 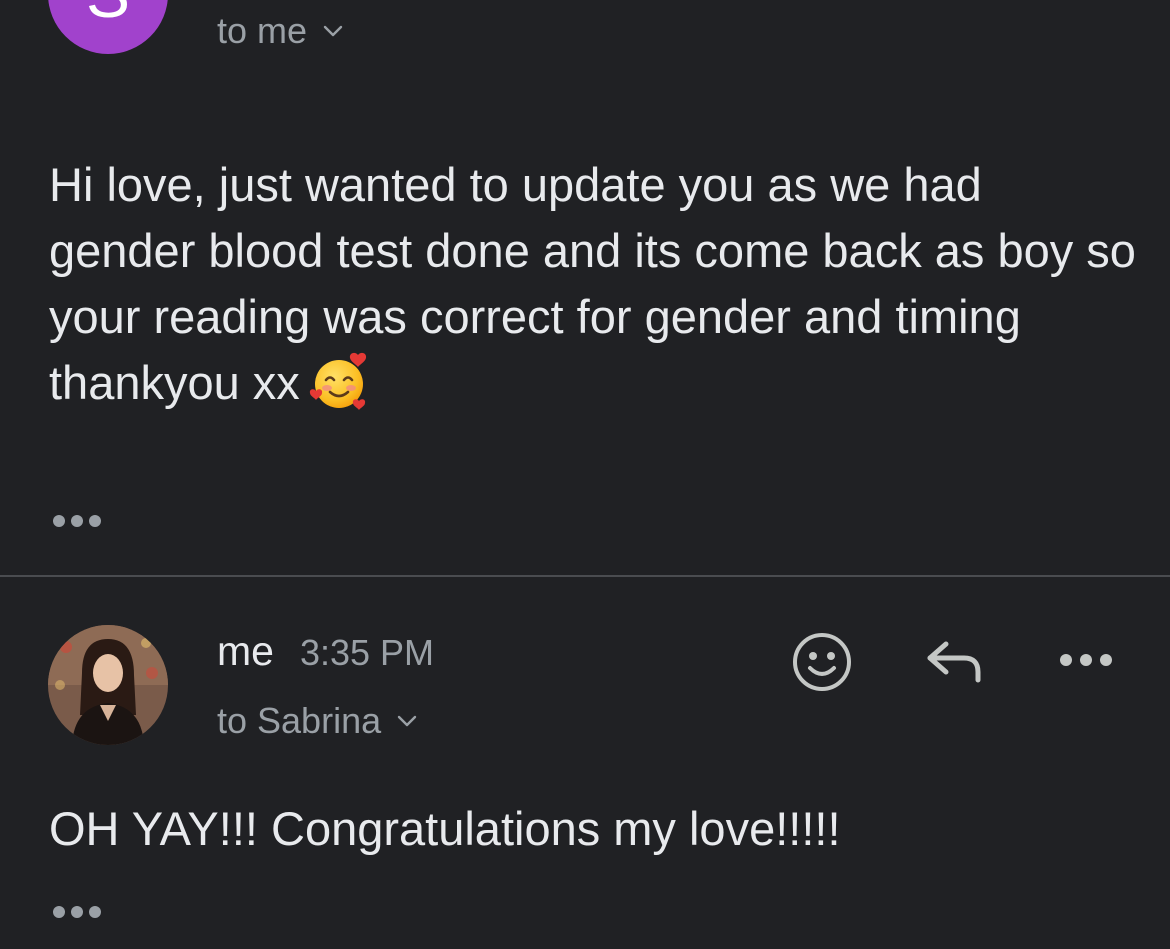 What do you see at coordinates (108, 16) in the screenshot?
I see `avatar-initial: S` at bounding box center [108, 16].